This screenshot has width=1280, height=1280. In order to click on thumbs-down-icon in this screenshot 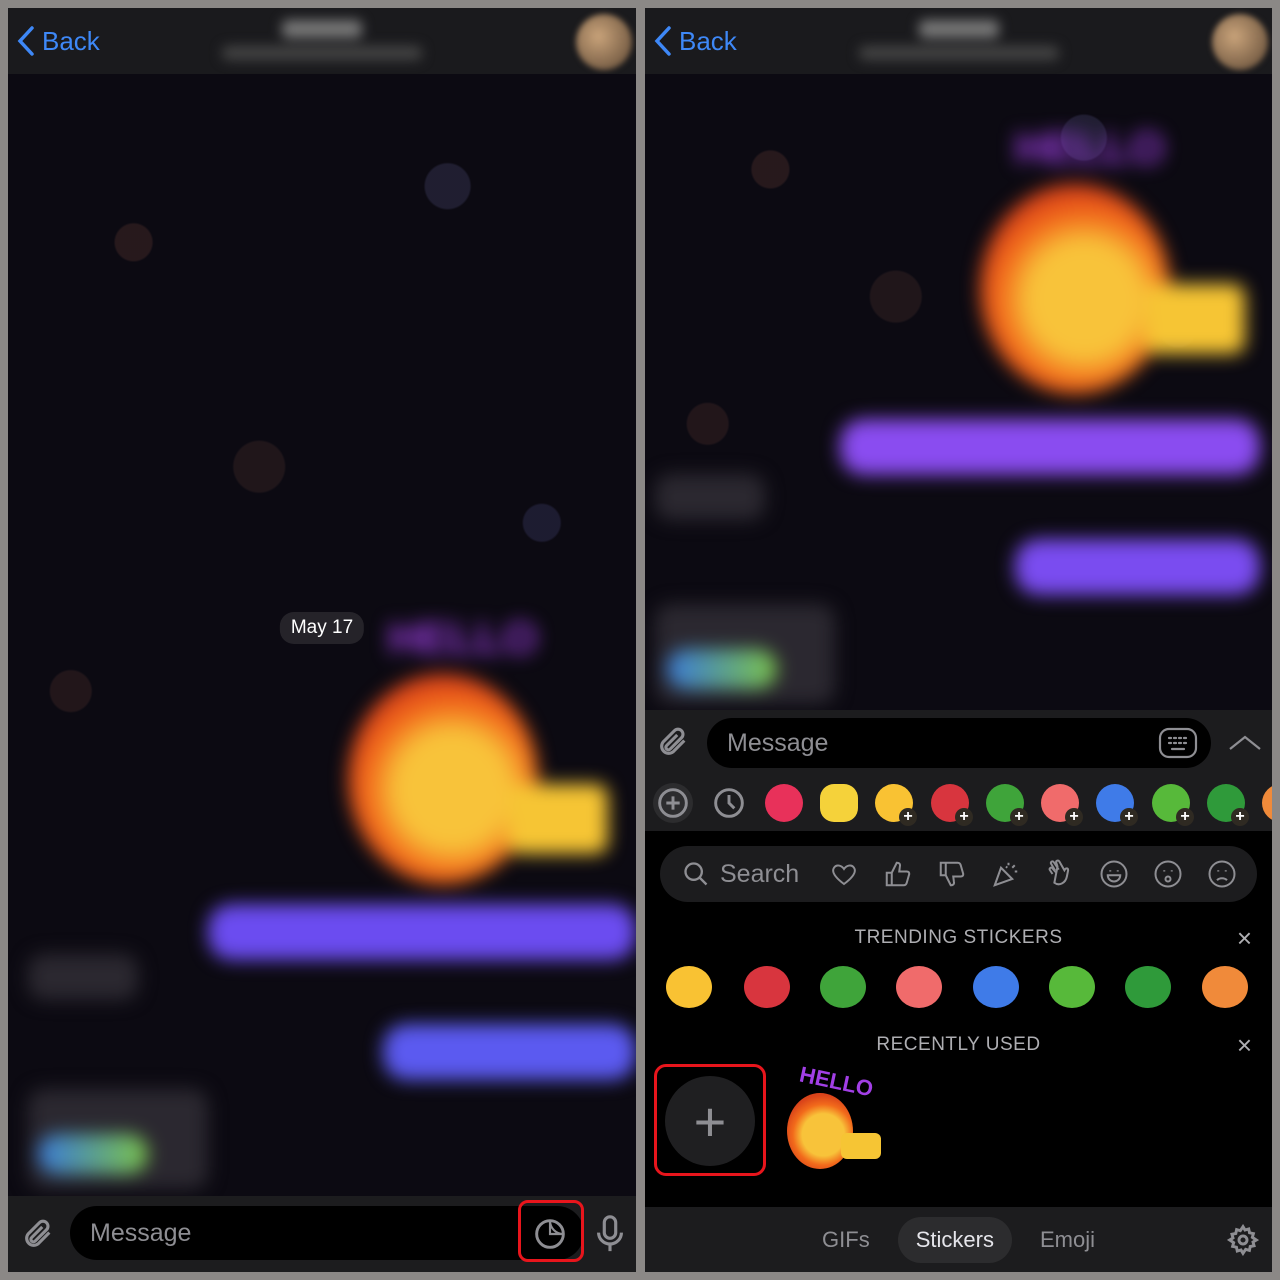, I will do `click(952, 874)`.